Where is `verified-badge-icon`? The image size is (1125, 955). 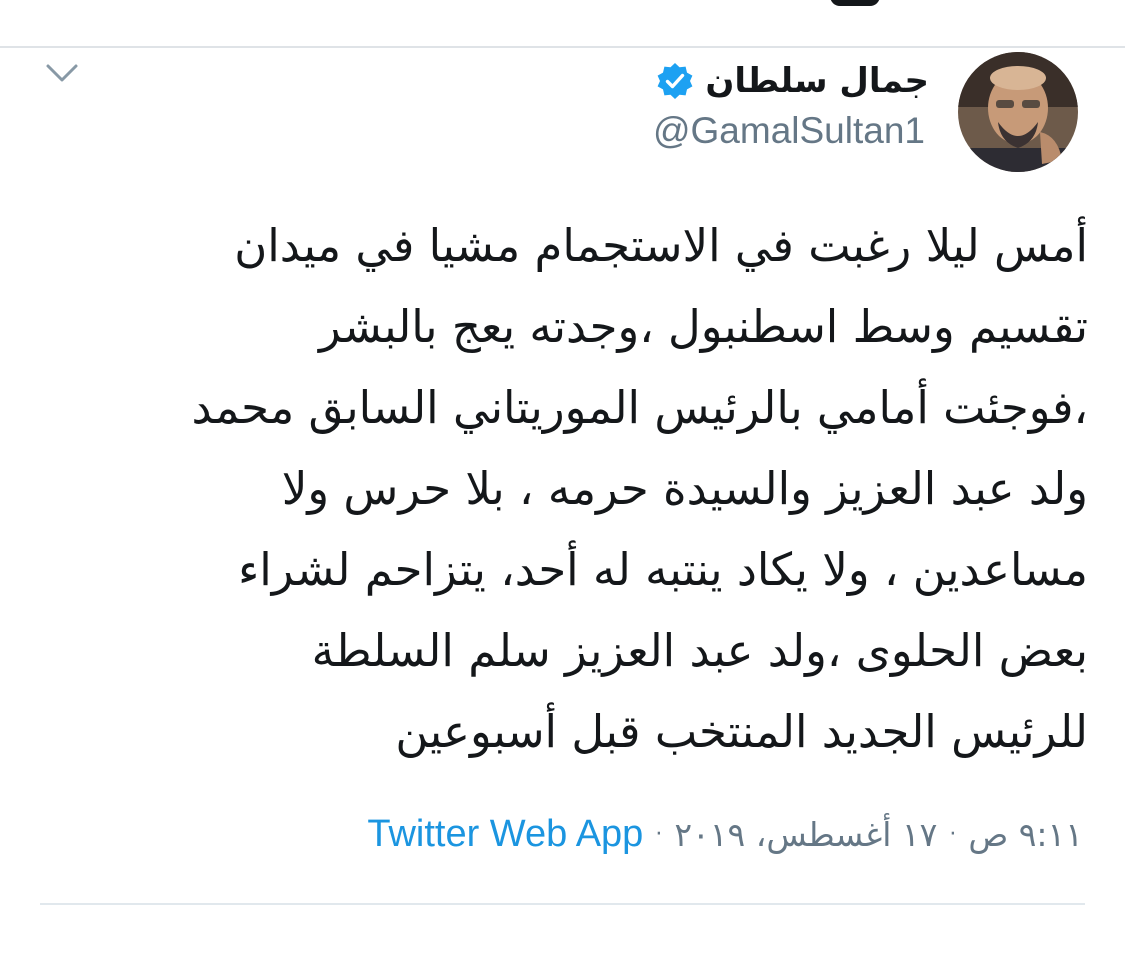 verified-badge-icon is located at coordinates (675, 81).